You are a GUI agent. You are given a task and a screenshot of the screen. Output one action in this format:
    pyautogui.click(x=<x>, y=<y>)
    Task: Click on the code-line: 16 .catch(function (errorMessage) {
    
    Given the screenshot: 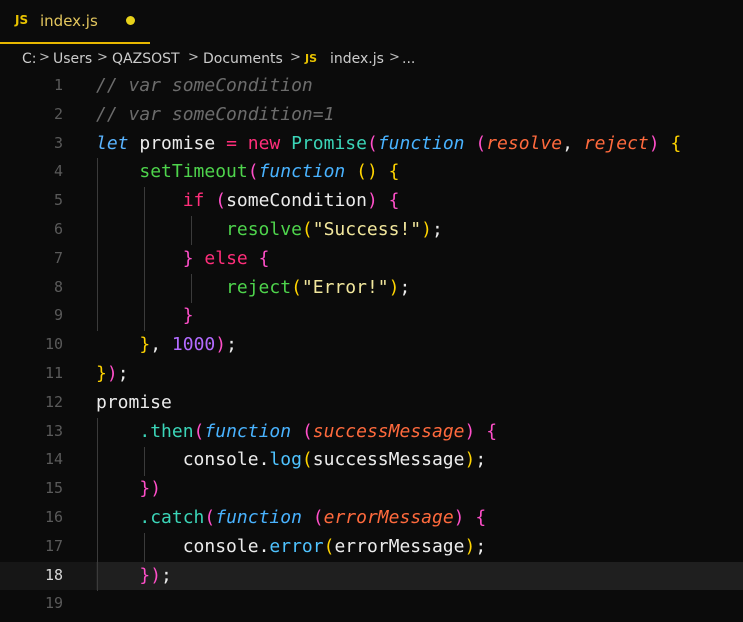 What is the action you would take?
    pyautogui.click(x=371, y=518)
    